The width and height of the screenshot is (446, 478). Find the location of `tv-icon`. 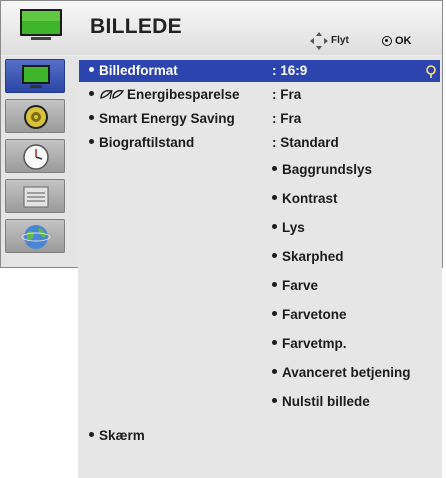

tv-icon is located at coordinates (41, 24).